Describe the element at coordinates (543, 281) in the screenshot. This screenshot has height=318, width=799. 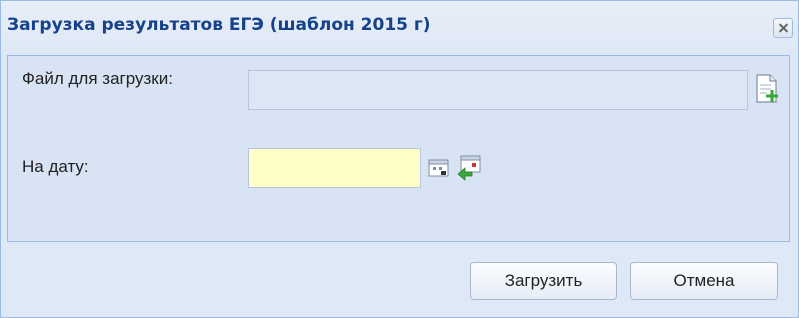
I see `upload-button: Загрузить` at that location.